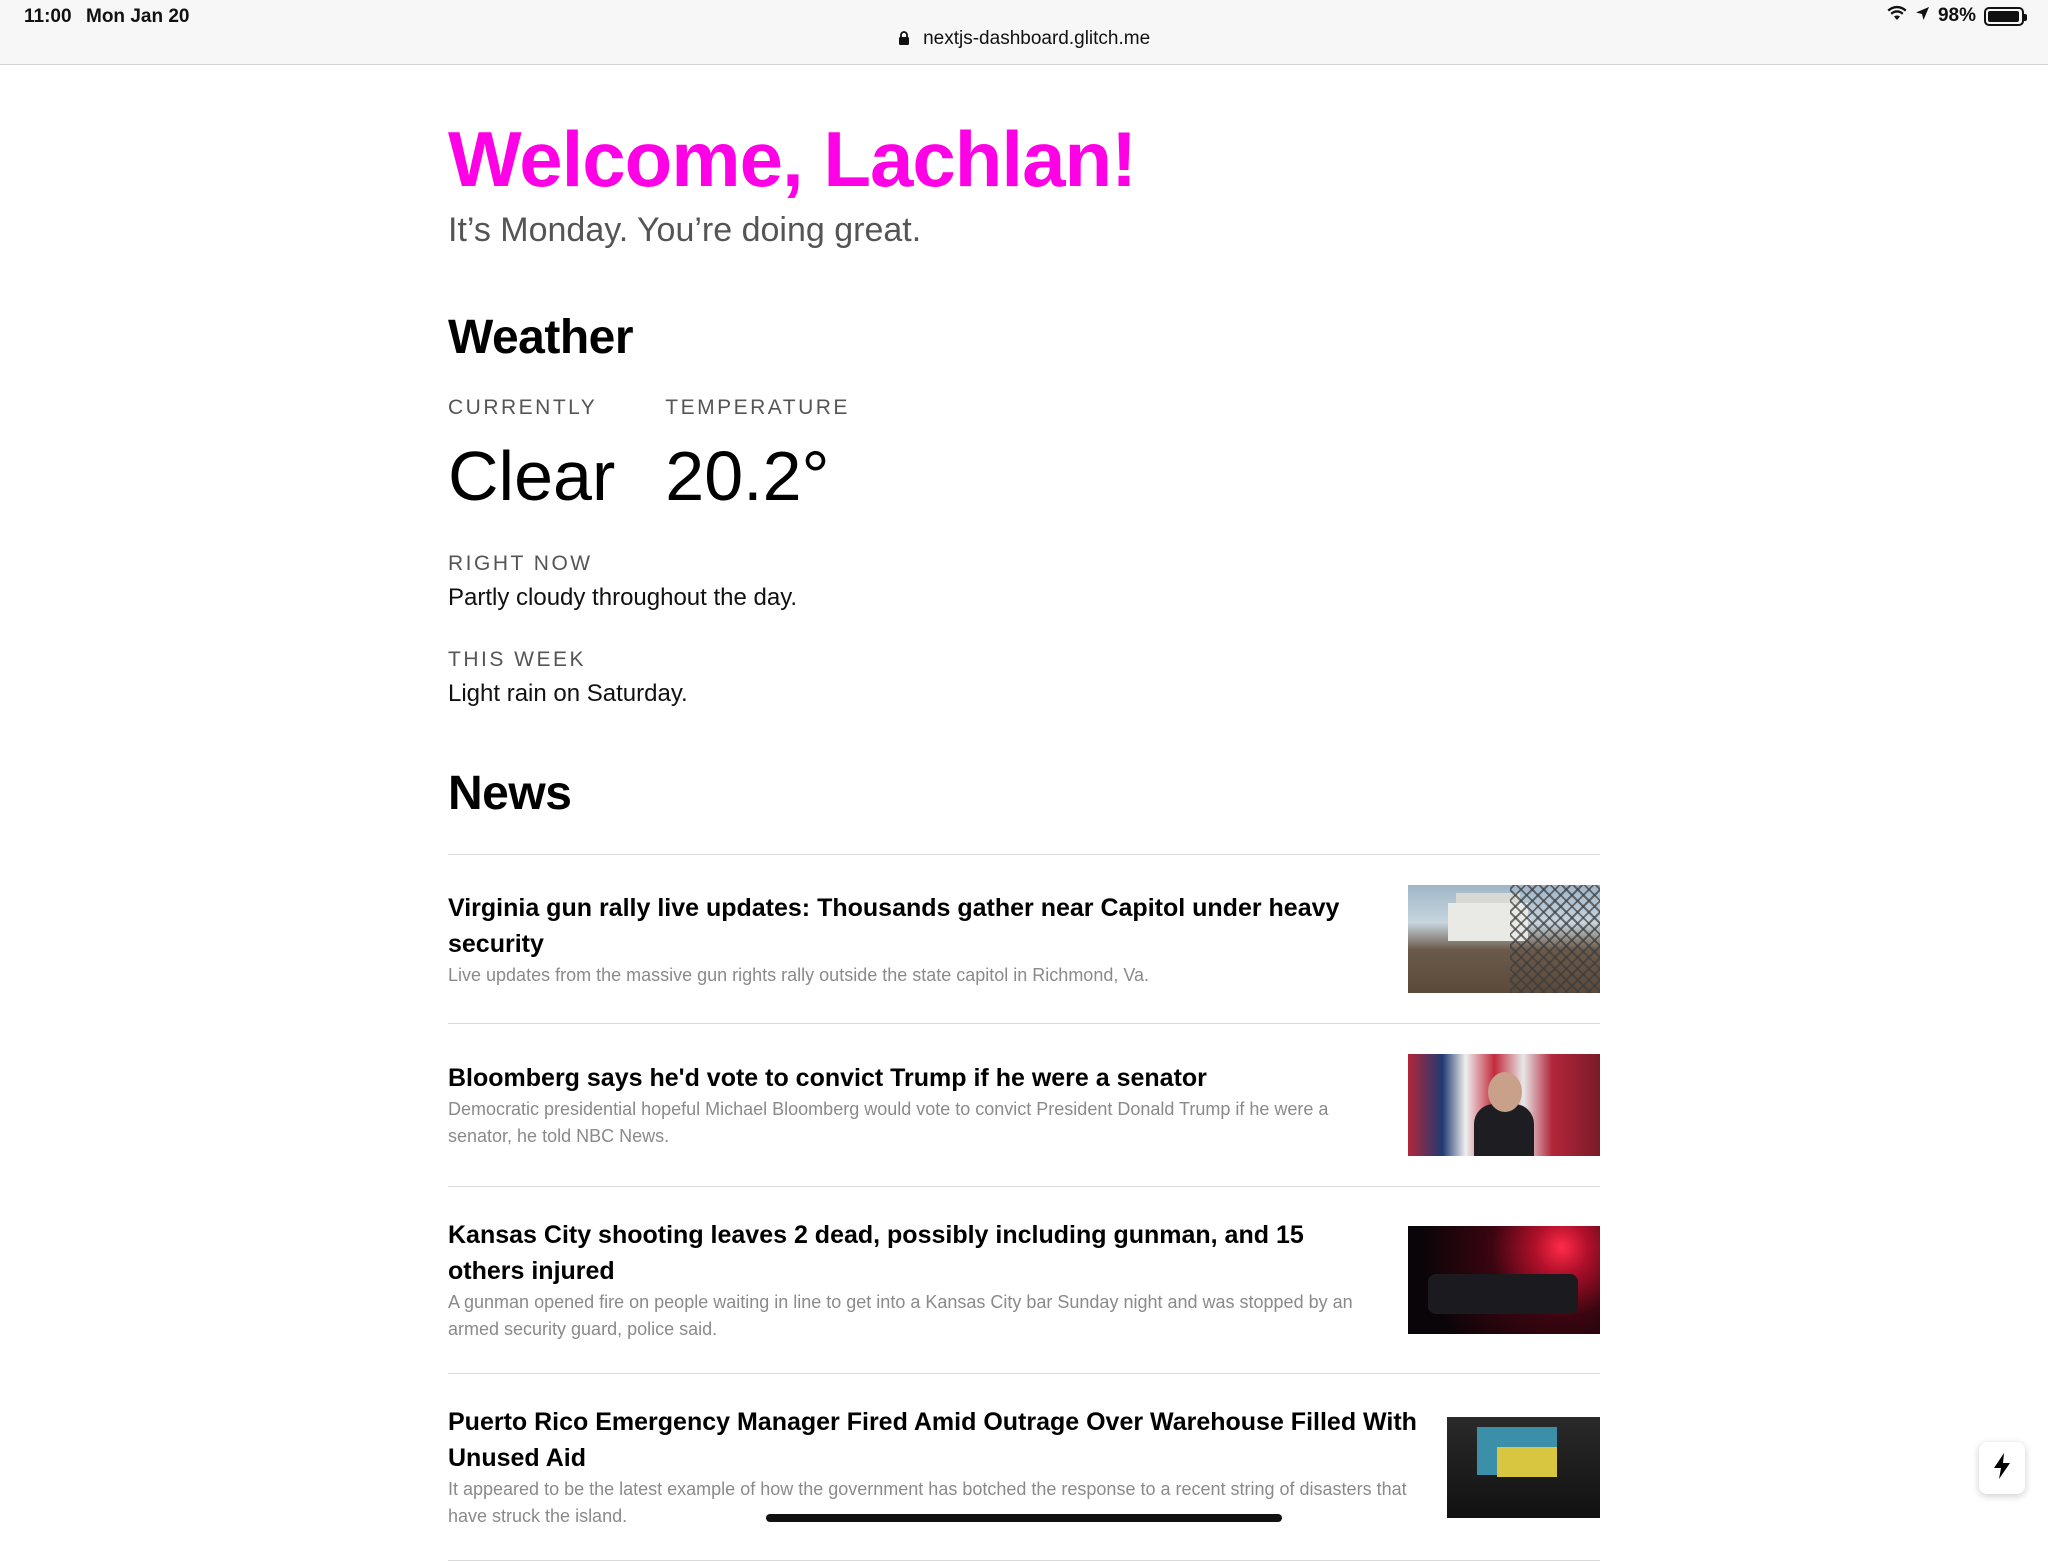 The image size is (2048, 1561). Describe the element at coordinates (532, 476) in the screenshot. I see `currently-value: Clear` at that location.